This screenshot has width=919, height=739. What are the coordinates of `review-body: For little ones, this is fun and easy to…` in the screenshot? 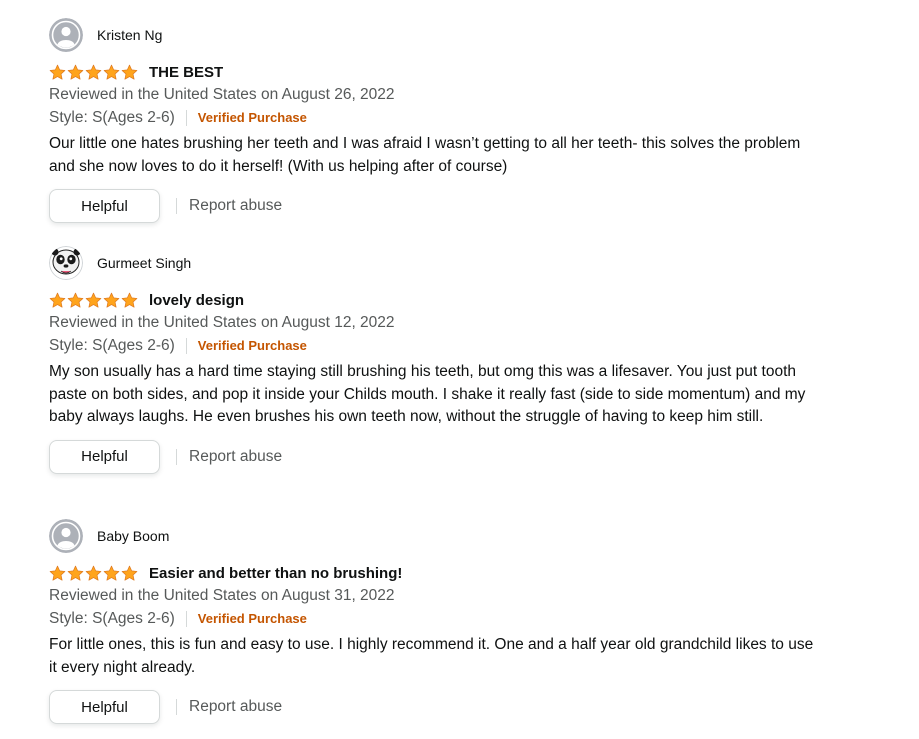 It's located at (431, 656).